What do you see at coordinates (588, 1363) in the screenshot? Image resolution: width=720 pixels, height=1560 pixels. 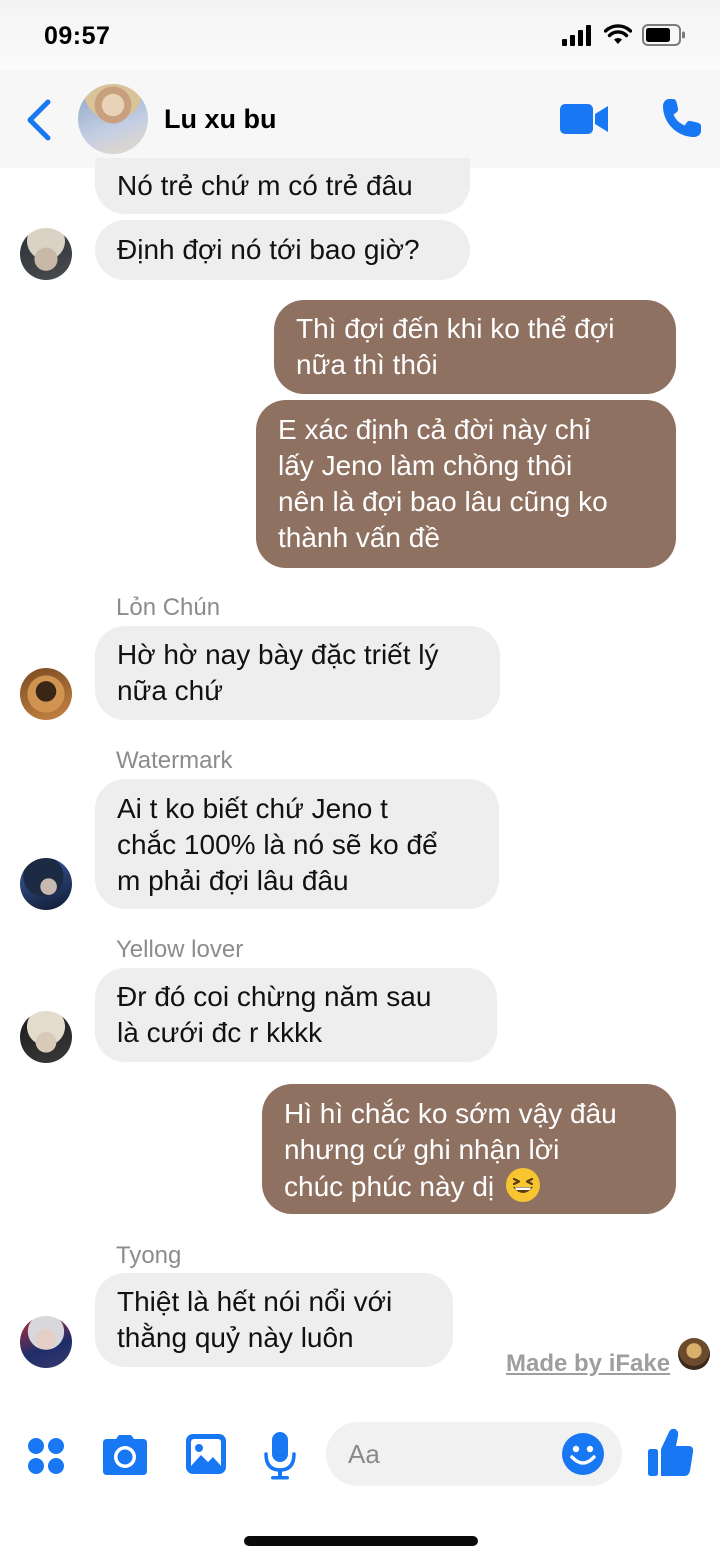 I see `watermark-text: Made by iFake` at bounding box center [588, 1363].